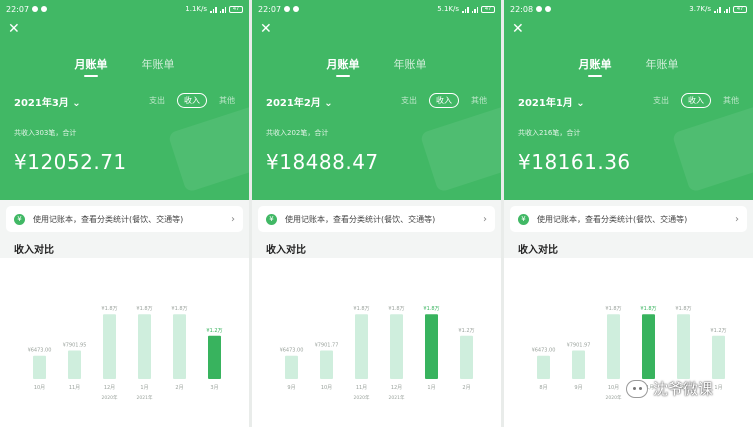 The image size is (753, 427). Describe the element at coordinates (41, 103) in the screenshot. I see `month-label: 2021年3月` at that location.